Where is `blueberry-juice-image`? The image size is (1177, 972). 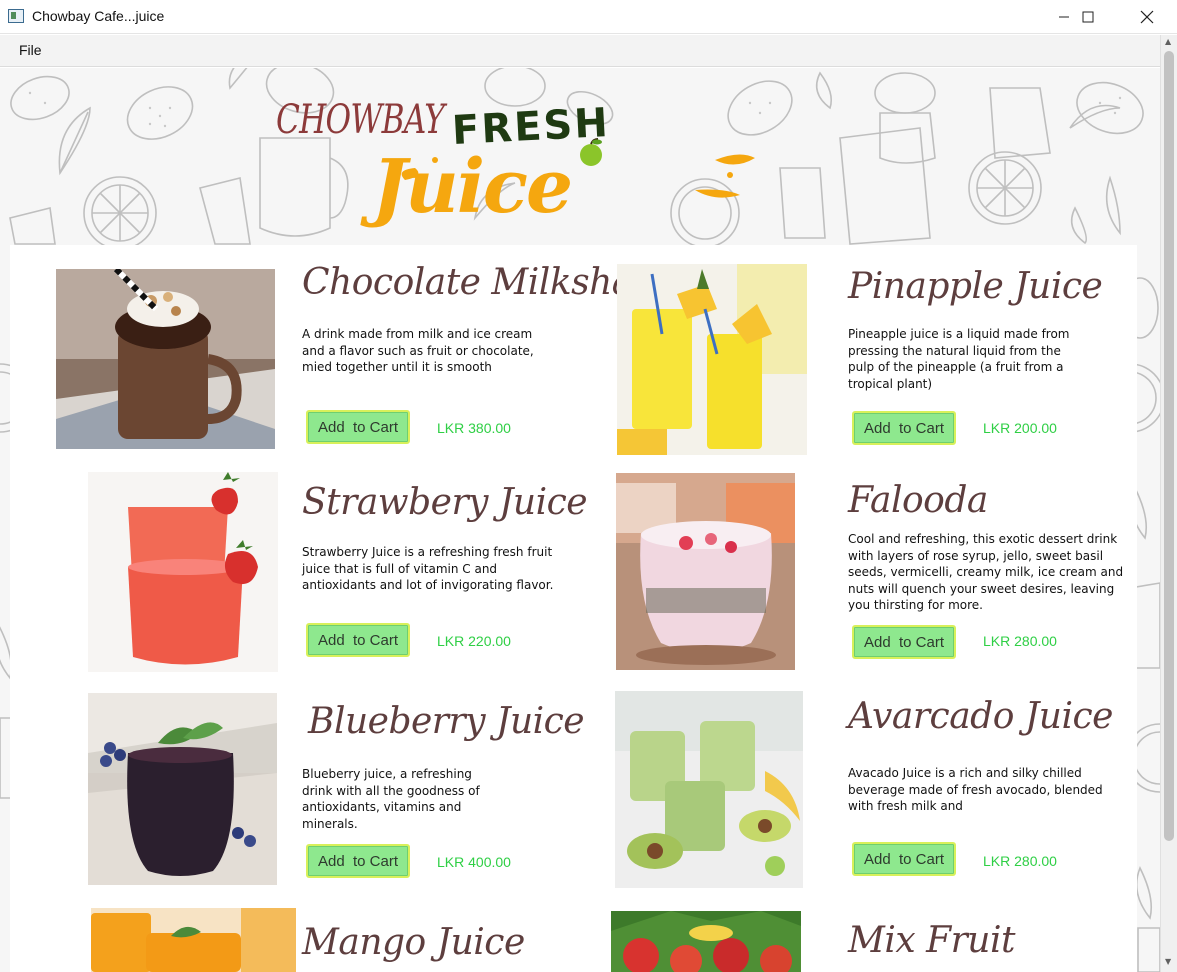
blueberry-juice-image is located at coordinates (182, 789).